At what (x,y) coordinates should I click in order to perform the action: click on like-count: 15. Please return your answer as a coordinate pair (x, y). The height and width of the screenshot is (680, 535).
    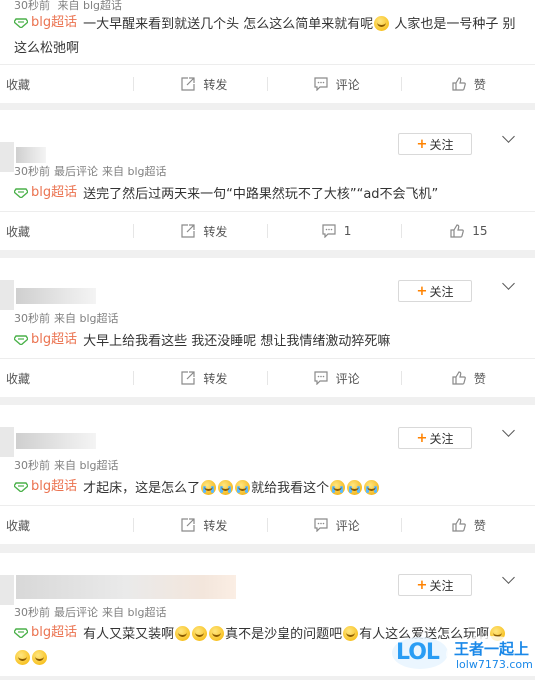
    Looking at the image, I should click on (480, 231).